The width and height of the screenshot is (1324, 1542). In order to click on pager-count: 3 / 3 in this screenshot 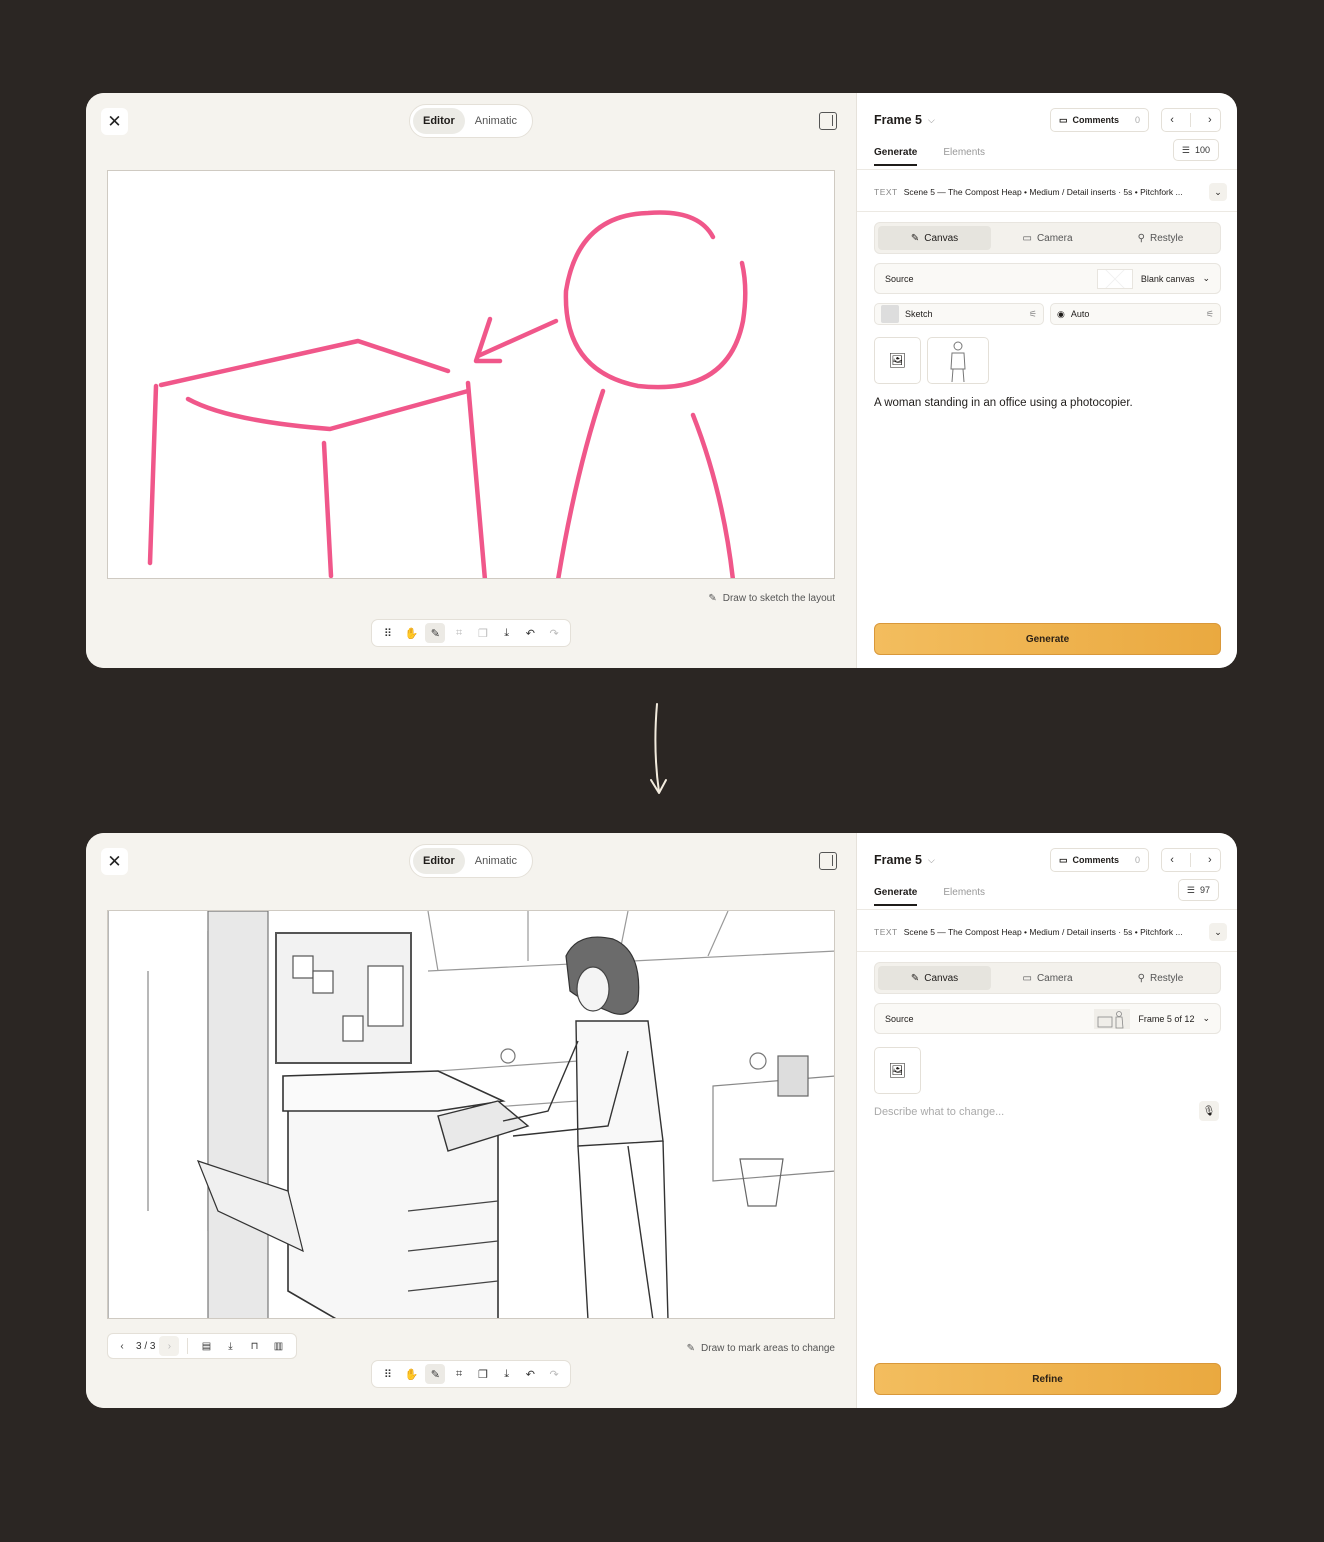, I will do `click(146, 1346)`.